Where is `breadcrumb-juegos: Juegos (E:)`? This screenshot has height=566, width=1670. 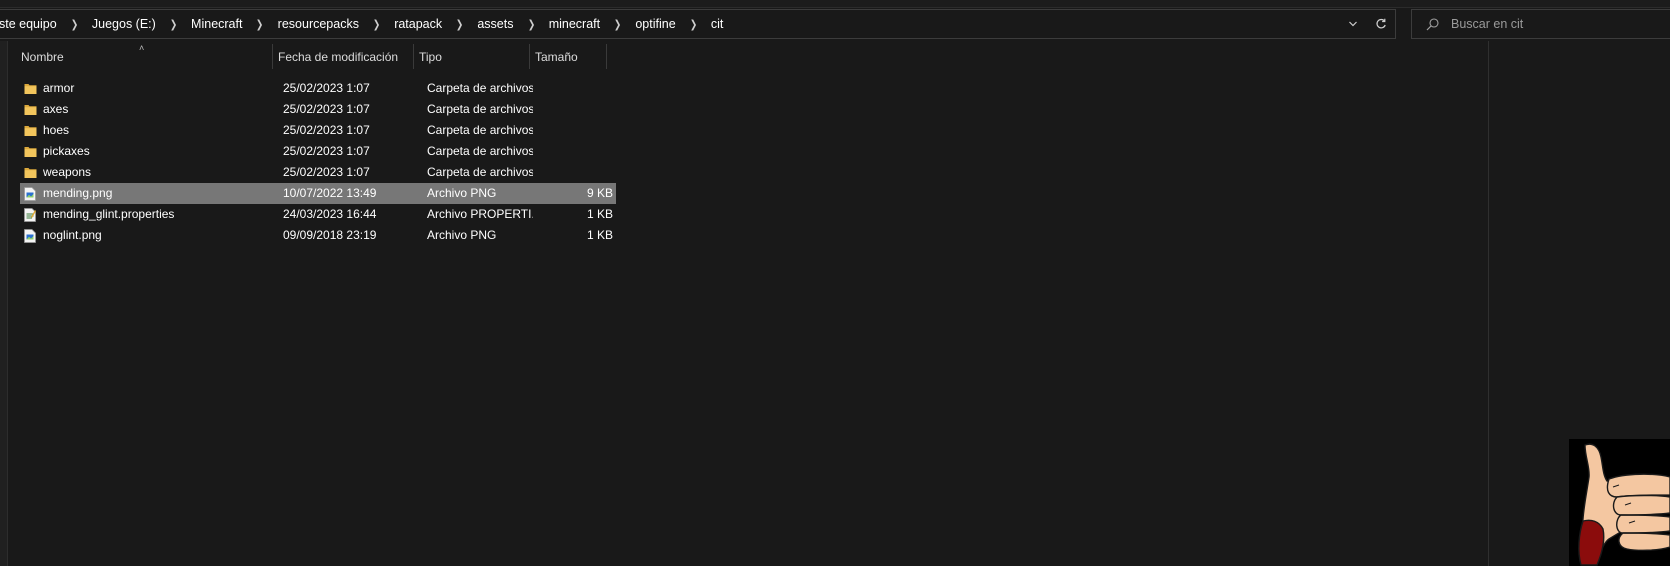
breadcrumb-juegos: Juegos (E:) is located at coordinates (124, 24).